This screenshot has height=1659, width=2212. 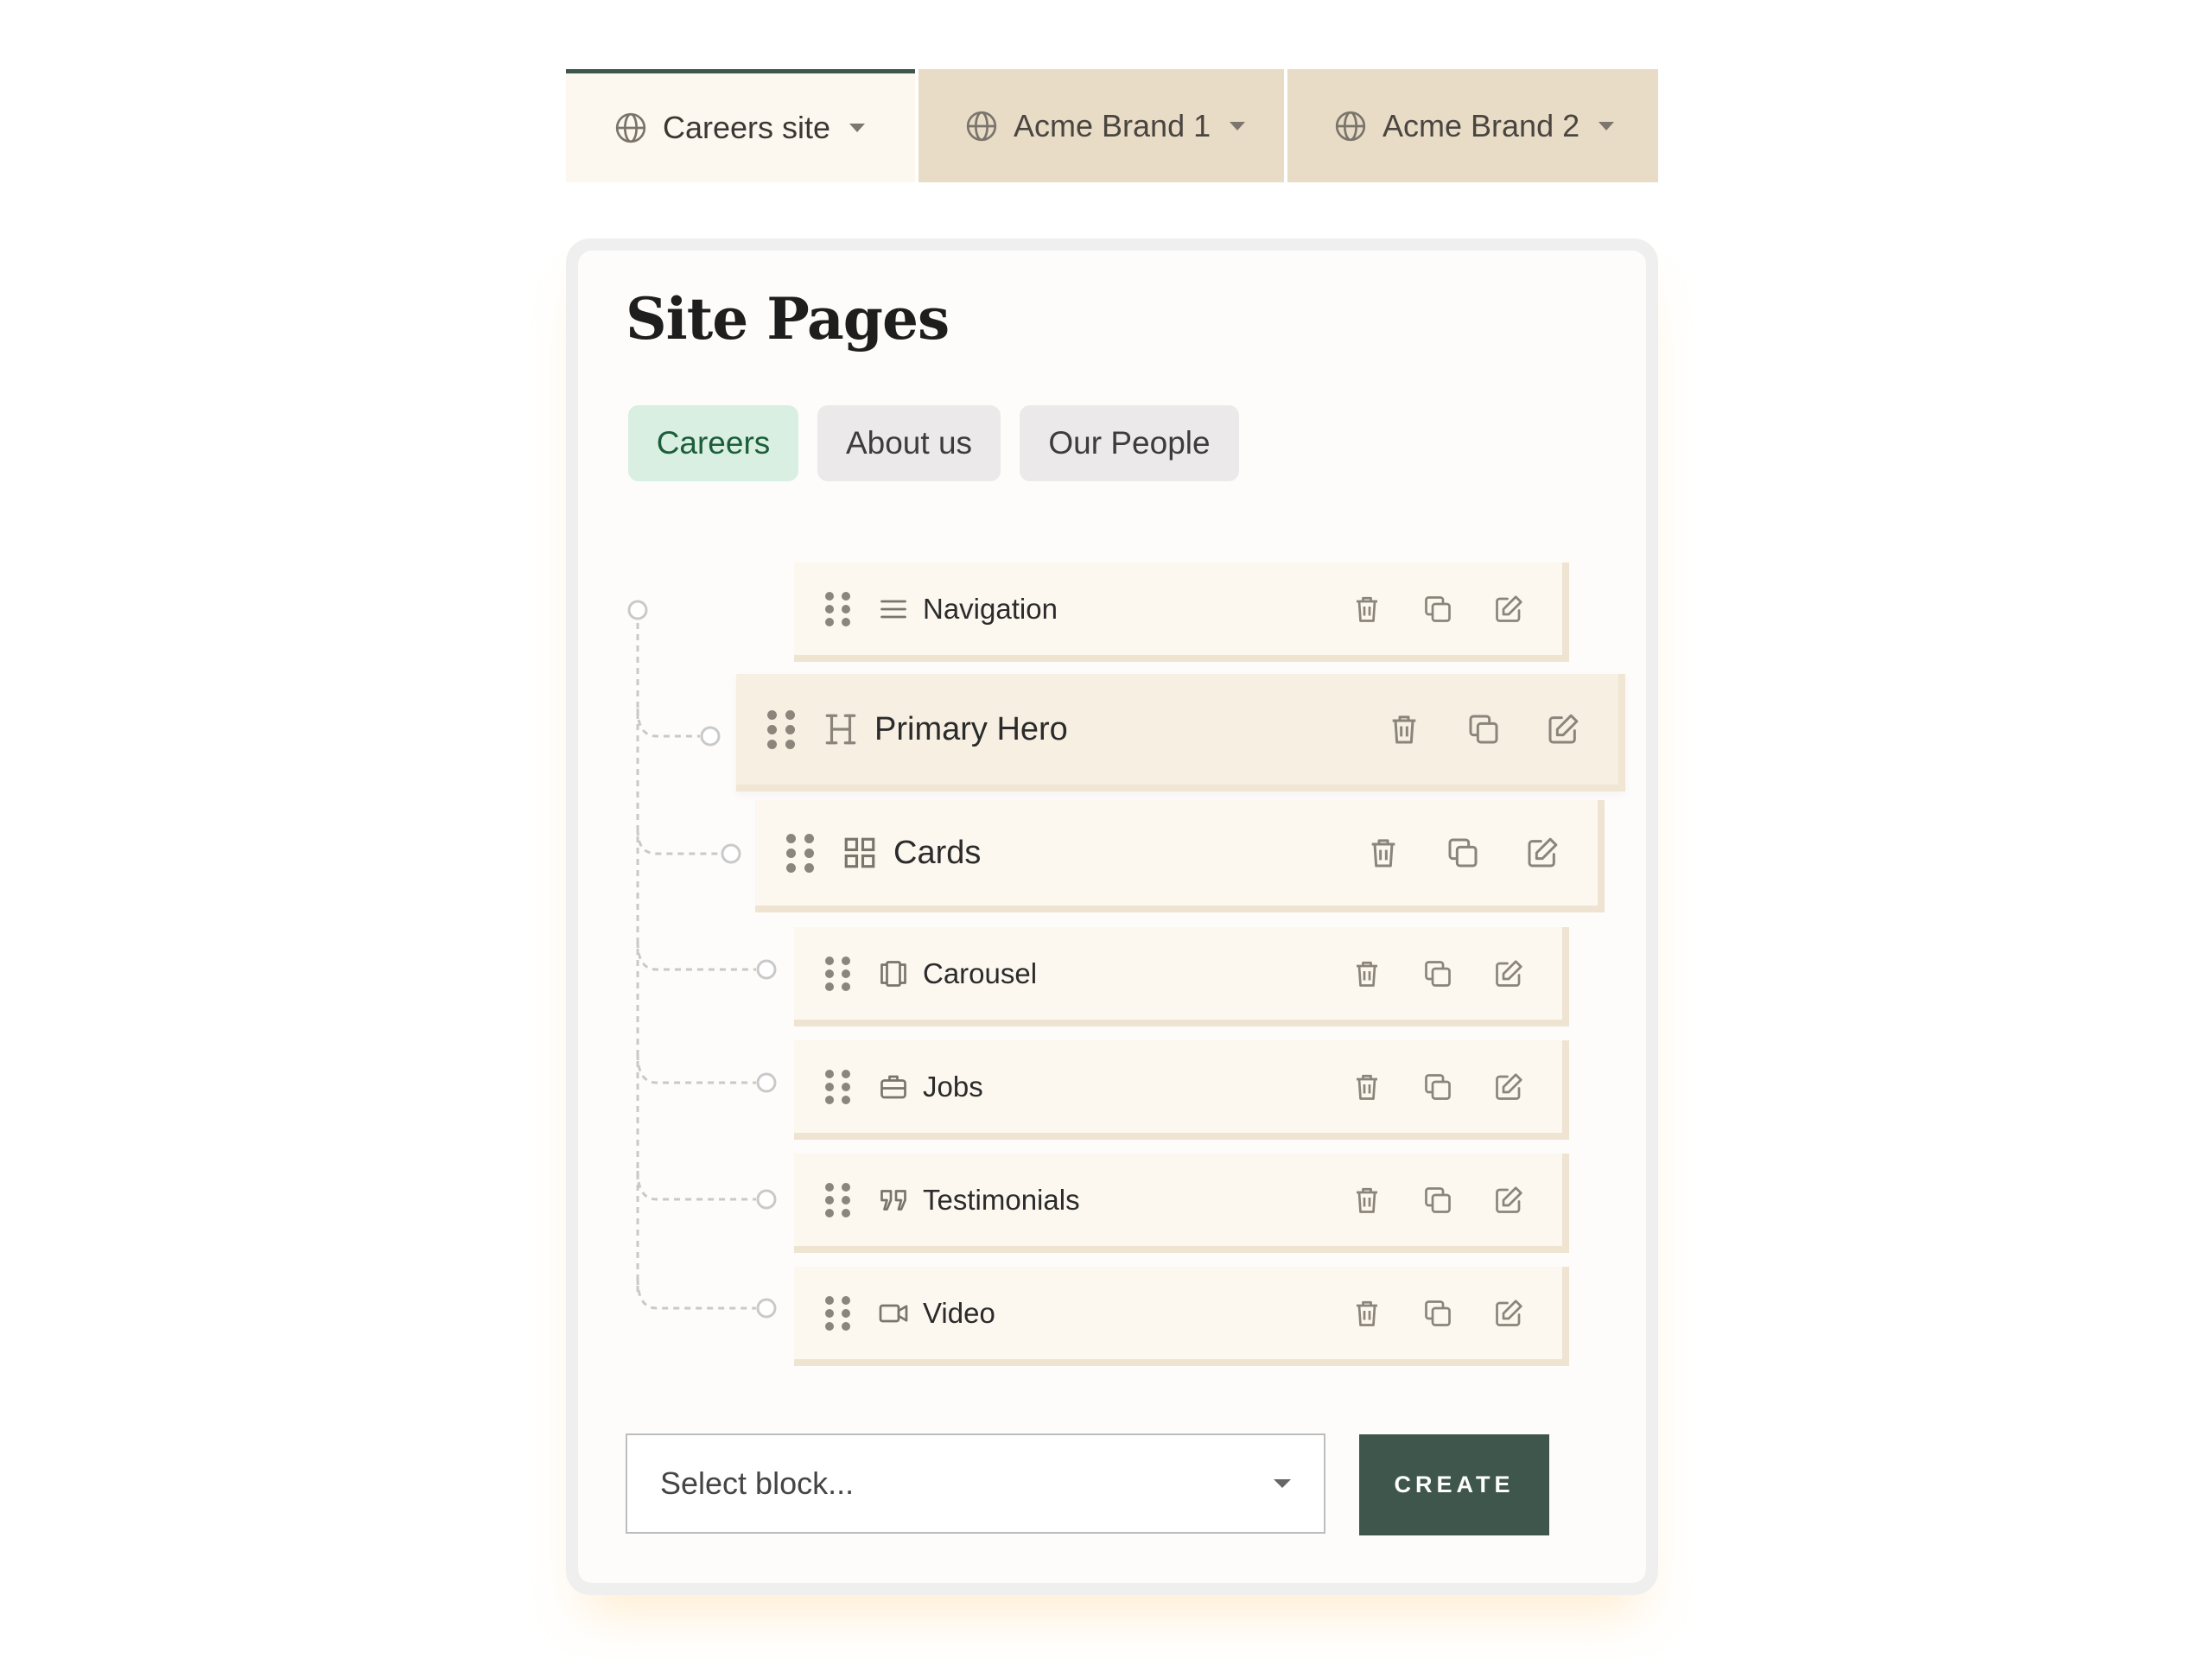 What do you see at coordinates (788, 319) in the screenshot?
I see `page-title: Site Pages` at bounding box center [788, 319].